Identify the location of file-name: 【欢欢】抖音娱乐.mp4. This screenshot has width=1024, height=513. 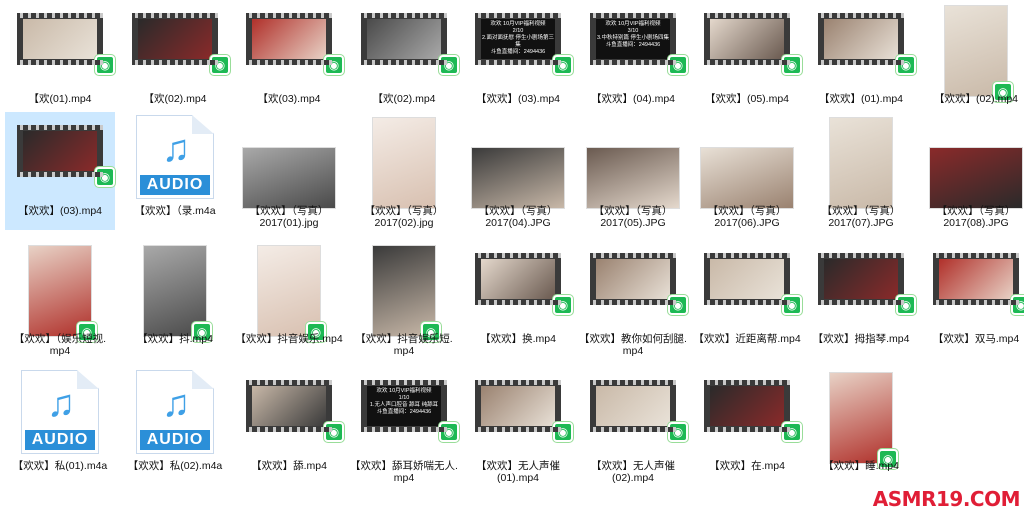
(289, 339).